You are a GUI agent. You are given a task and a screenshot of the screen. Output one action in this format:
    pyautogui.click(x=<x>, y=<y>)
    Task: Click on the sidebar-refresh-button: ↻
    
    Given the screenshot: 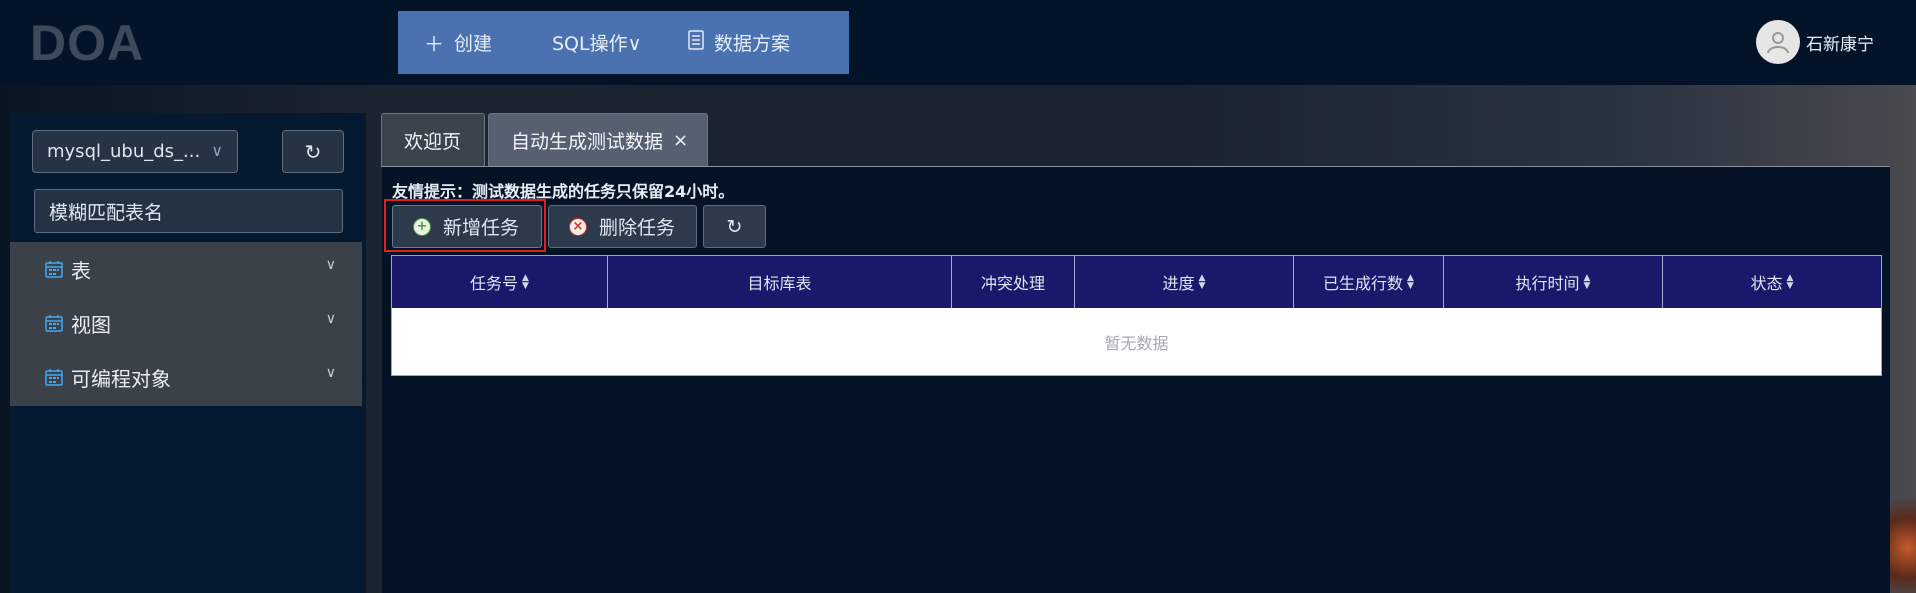 What is the action you would take?
    pyautogui.click(x=313, y=151)
    